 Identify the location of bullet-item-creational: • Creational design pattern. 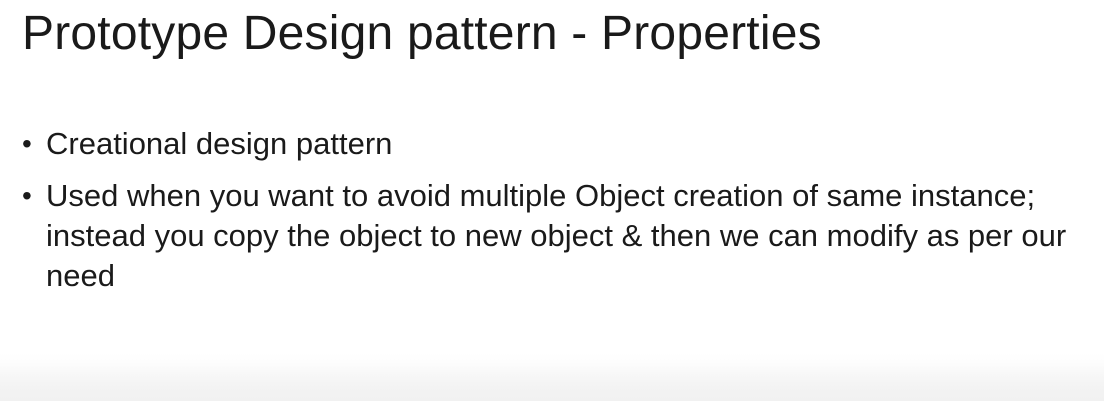
(557, 144).